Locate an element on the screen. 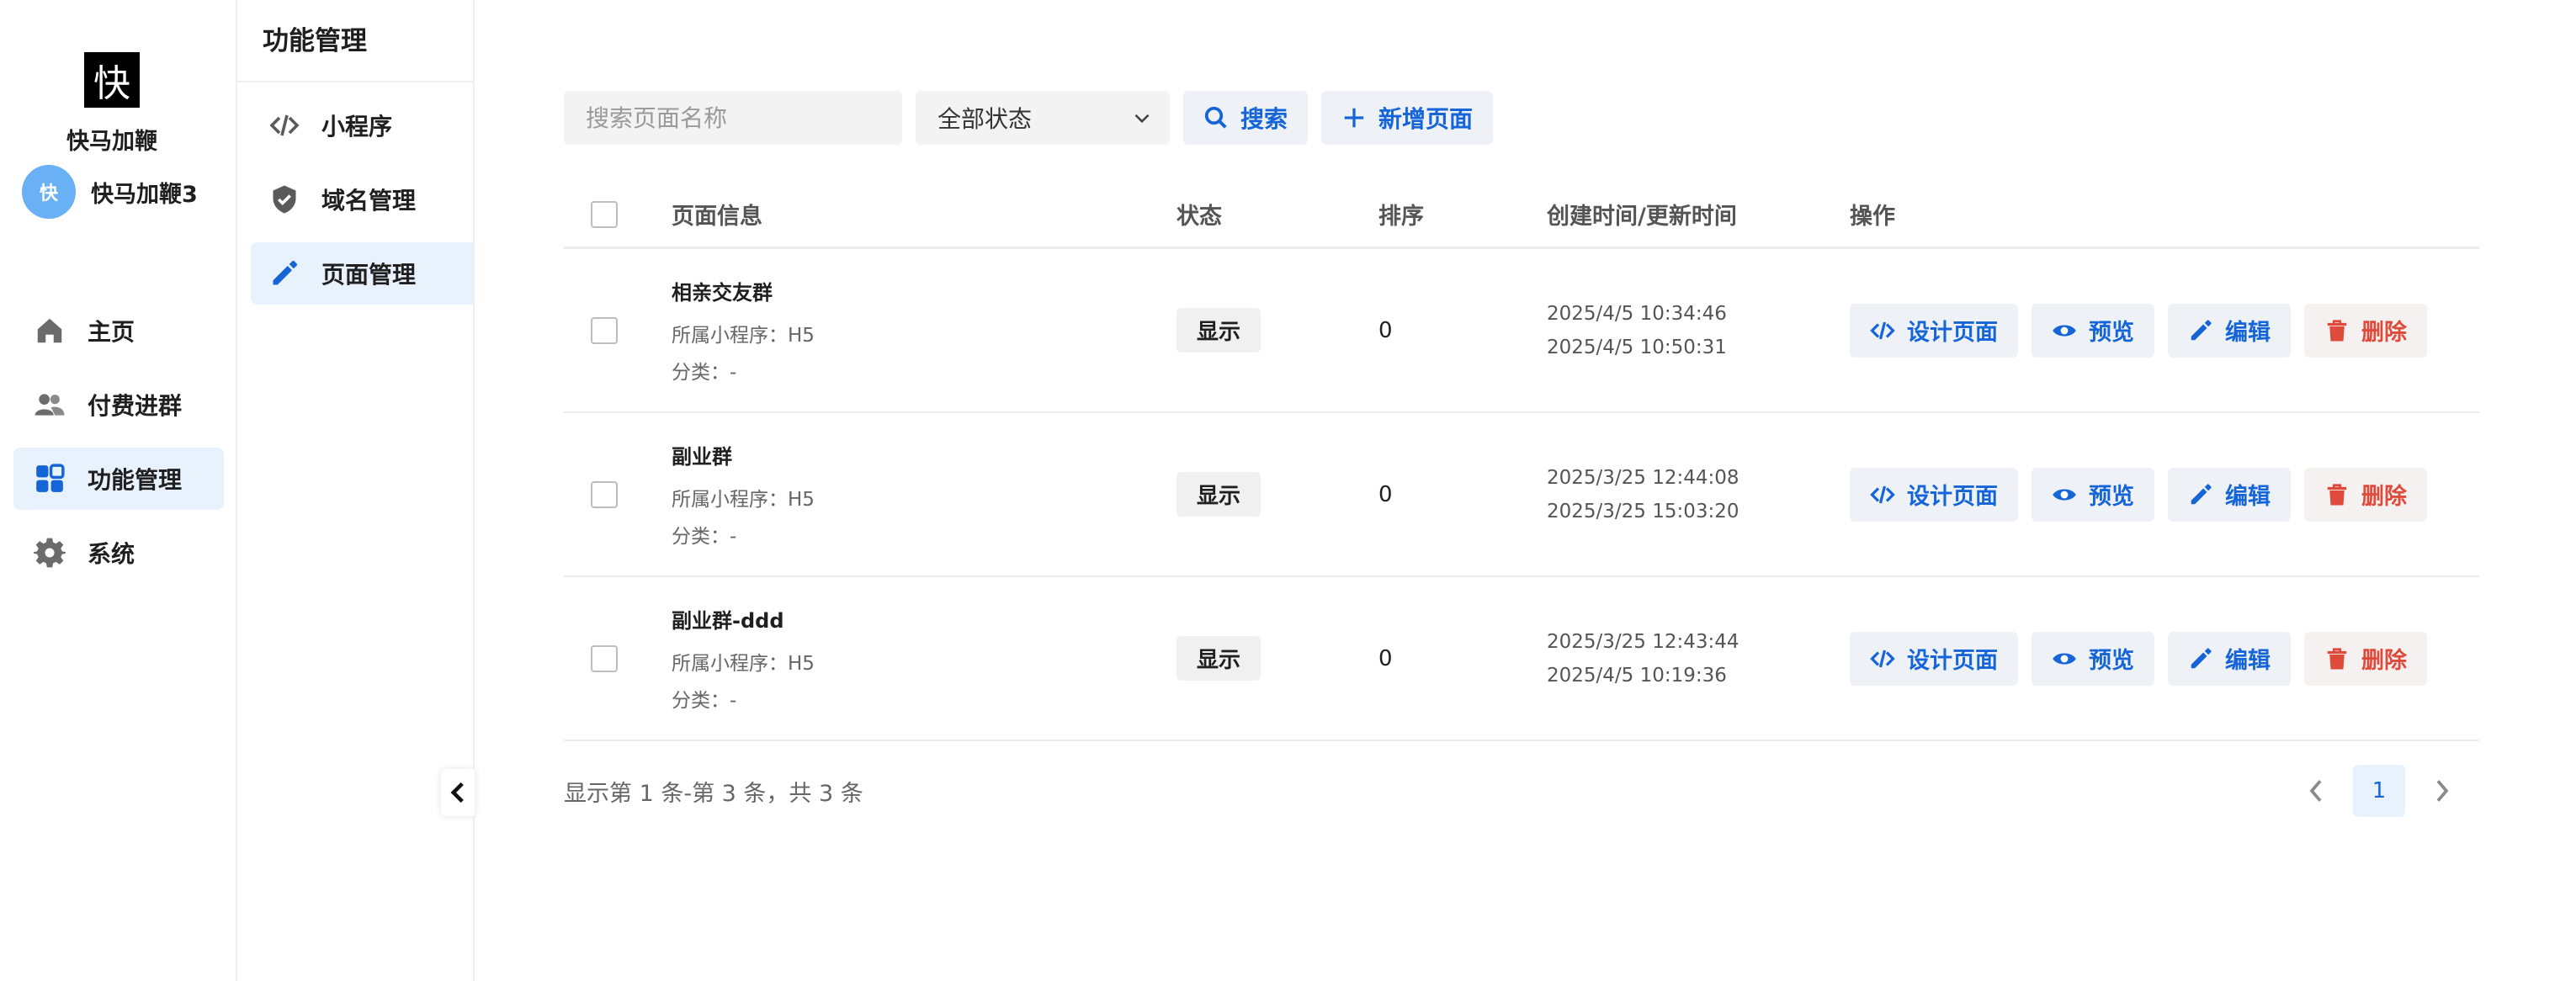  select-all-checkbox is located at coordinates (605, 214).